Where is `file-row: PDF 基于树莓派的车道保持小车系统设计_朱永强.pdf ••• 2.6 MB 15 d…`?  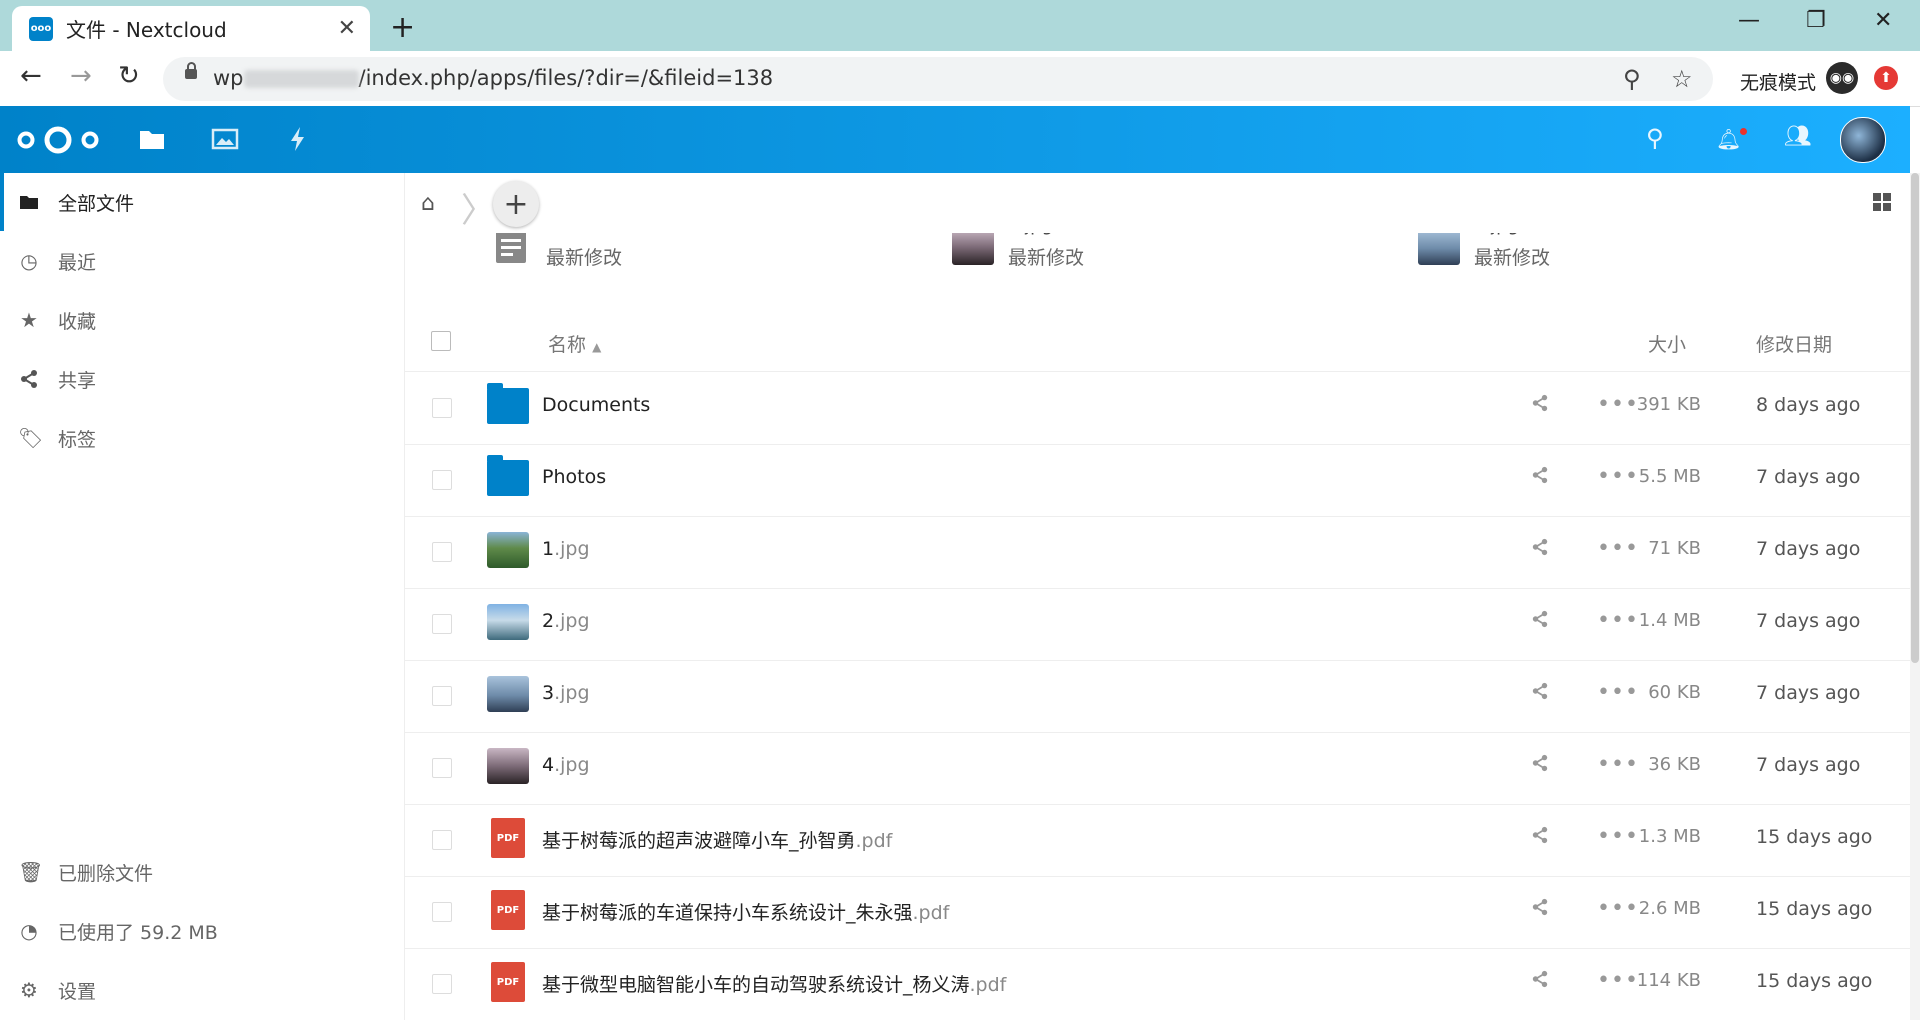
file-row: PDF 基于树莓派的车道保持小车系统设计_朱永强.pdf ••• 2.6 MB 15 d… is located at coordinates (1157, 912).